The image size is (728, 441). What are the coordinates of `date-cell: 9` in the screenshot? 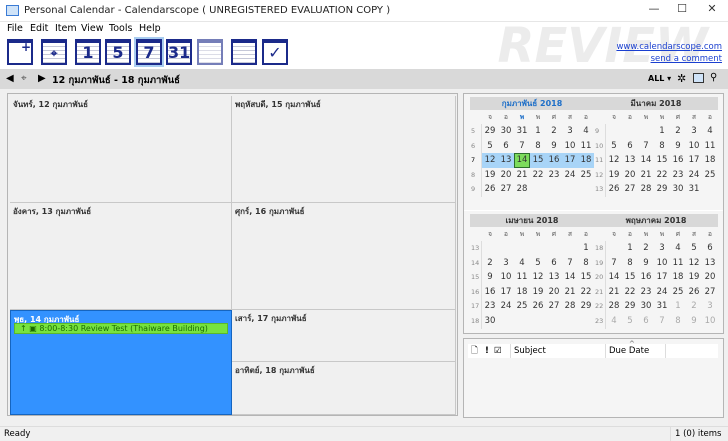 It's located at (646, 263).